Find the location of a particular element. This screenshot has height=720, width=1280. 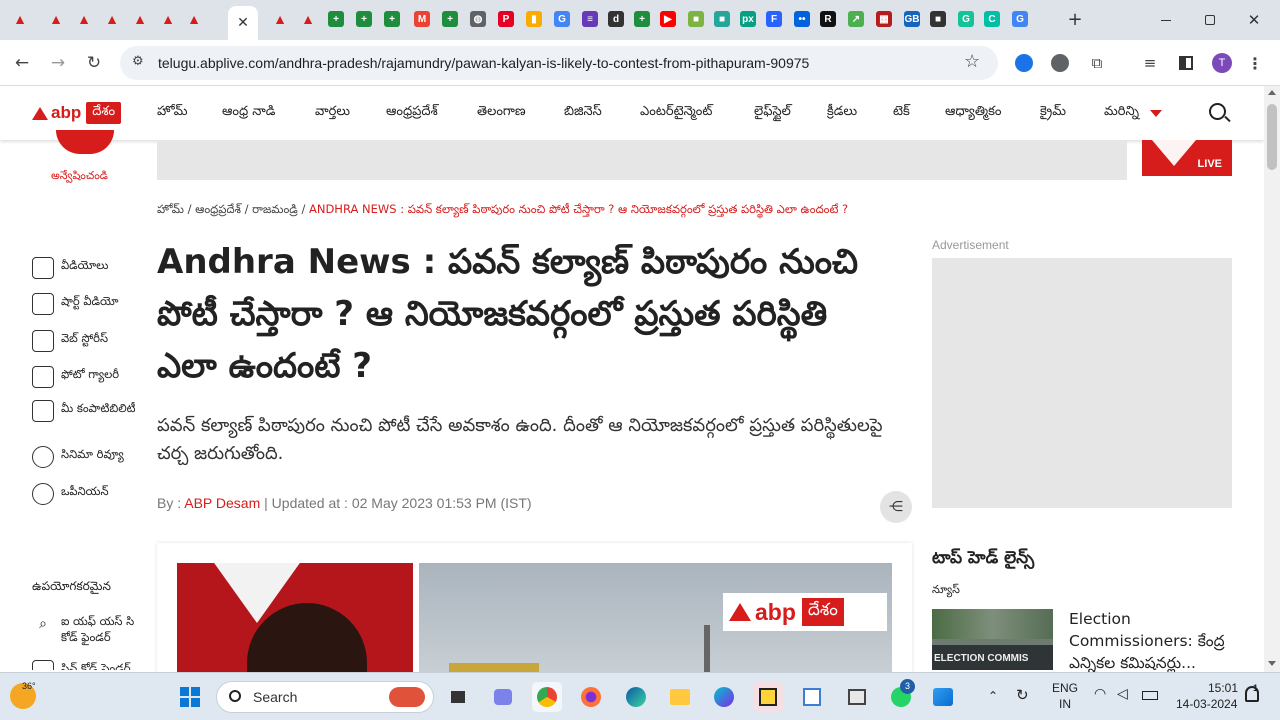

reading-list-button: ≡ is located at coordinates (1150, 63).